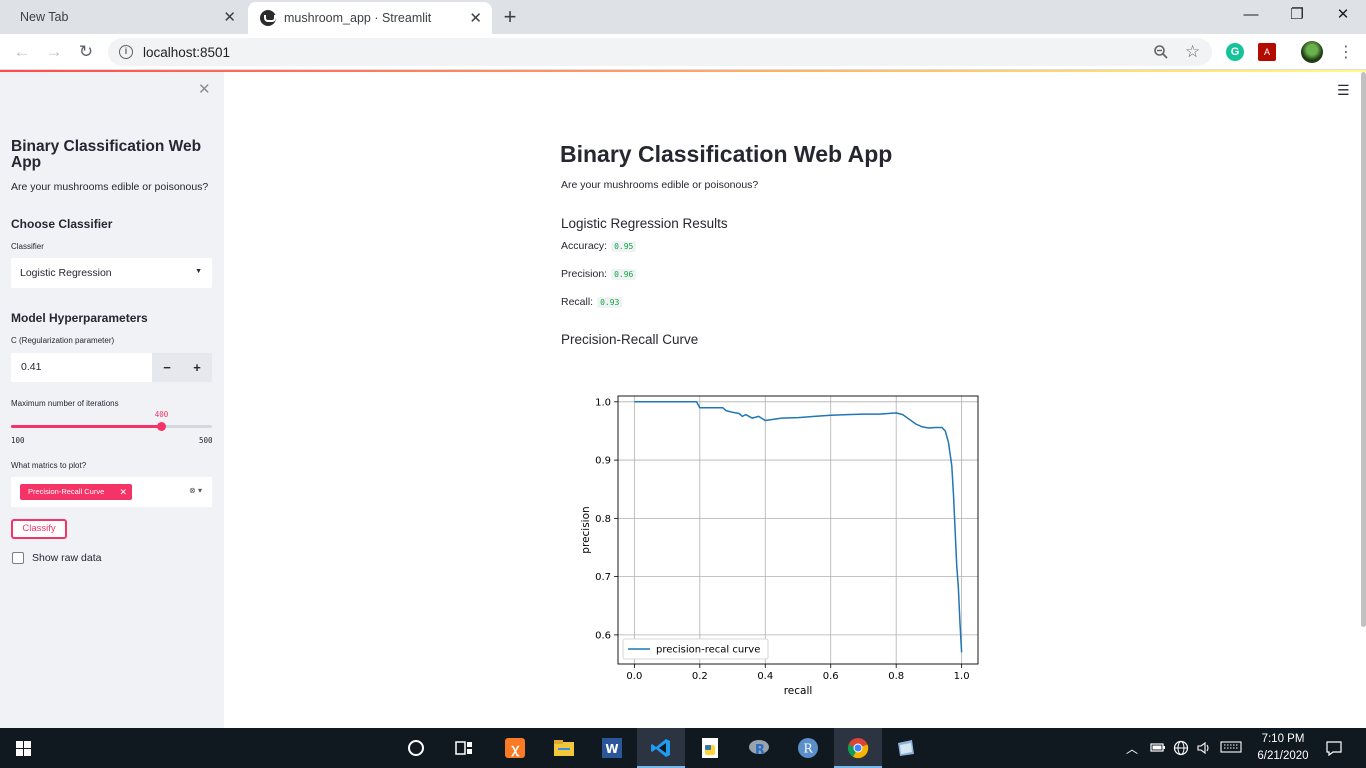 This screenshot has height=768, width=1366. What do you see at coordinates (123, 492) in the screenshot?
I see `chip-remove-icon: ✕` at bounding box center [123, 492].